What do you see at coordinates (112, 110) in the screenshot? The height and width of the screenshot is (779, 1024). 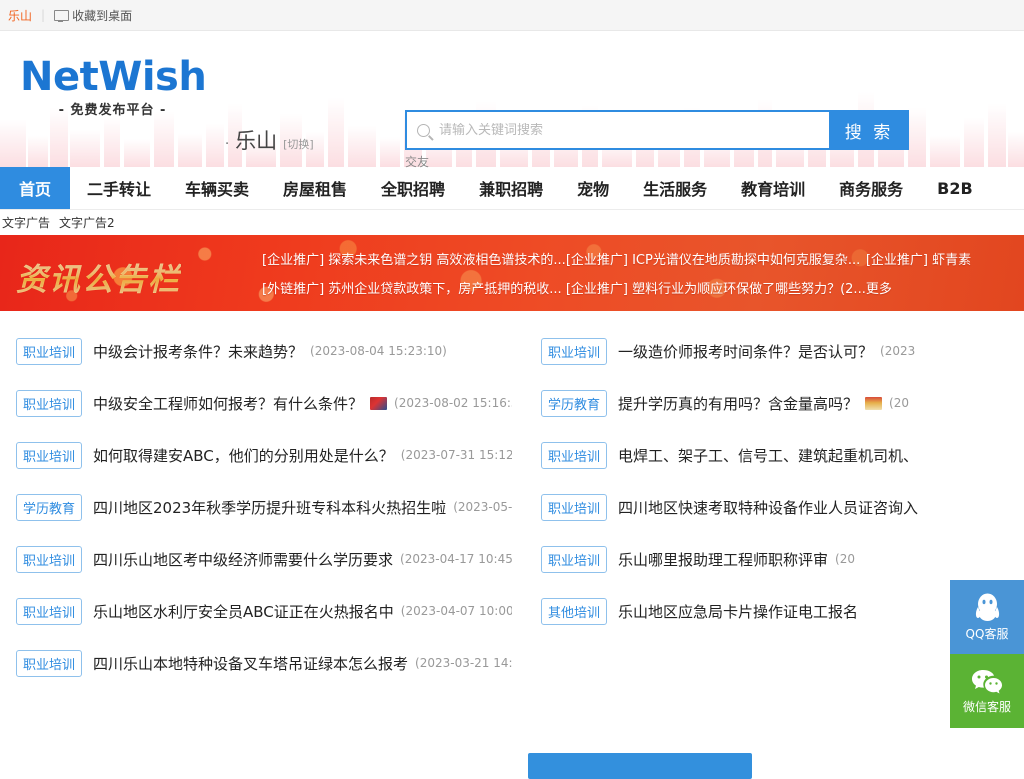 I see `logo-slogan: - 免费发布平台 -` at bounding box center [112, 110].